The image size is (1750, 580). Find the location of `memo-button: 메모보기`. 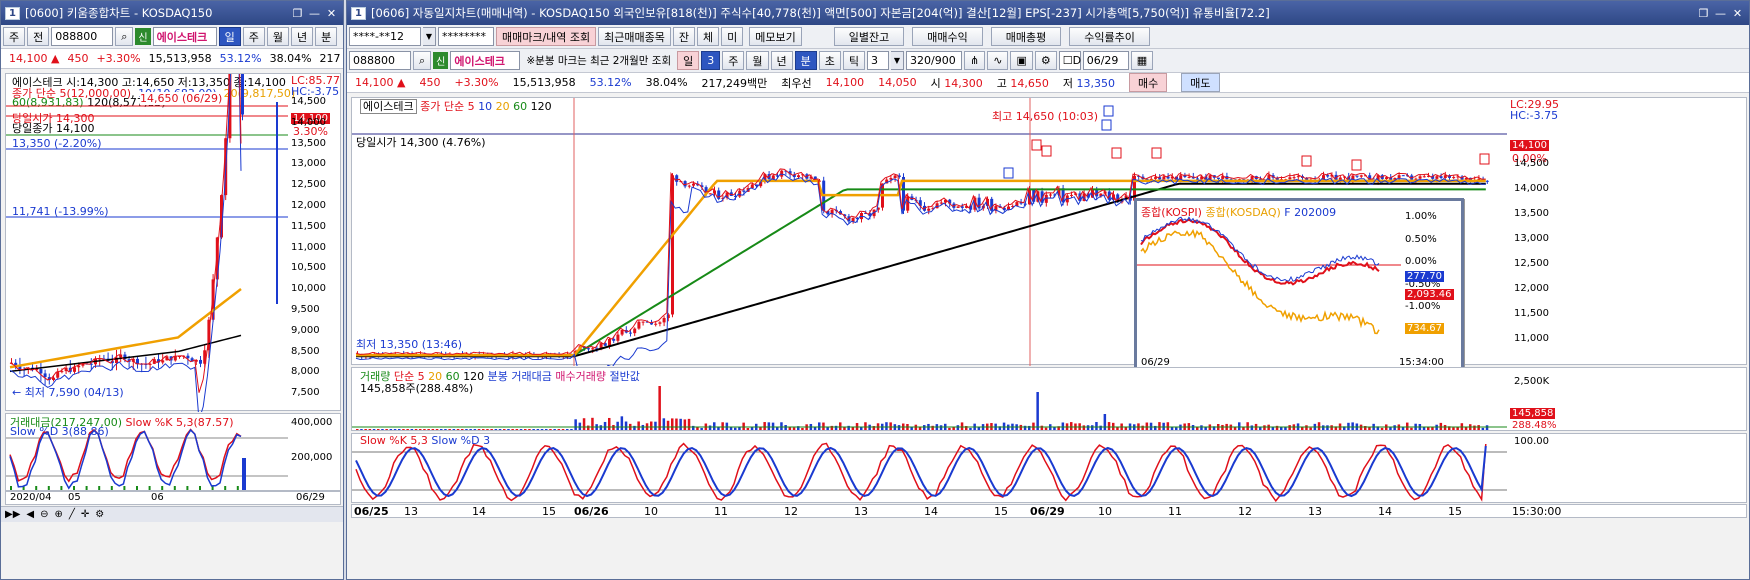

memo-button: 메모보기 is located at coordinates (775, 36).